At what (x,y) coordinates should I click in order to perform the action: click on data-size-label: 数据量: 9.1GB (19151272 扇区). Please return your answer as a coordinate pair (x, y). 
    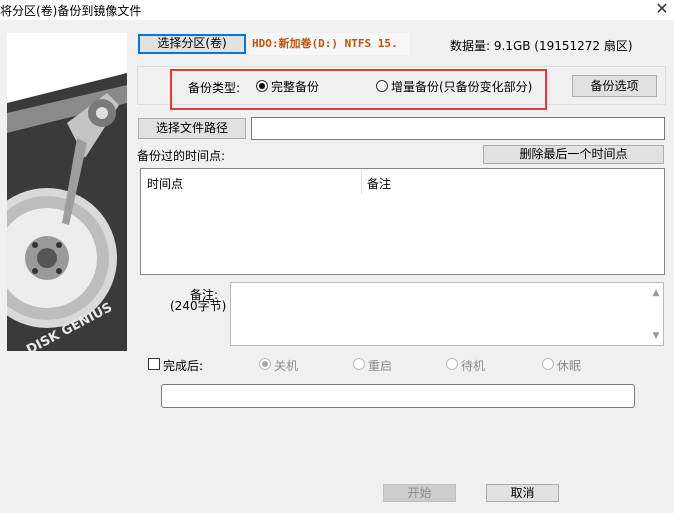
    Looking at the image, I should click on (541, 46).